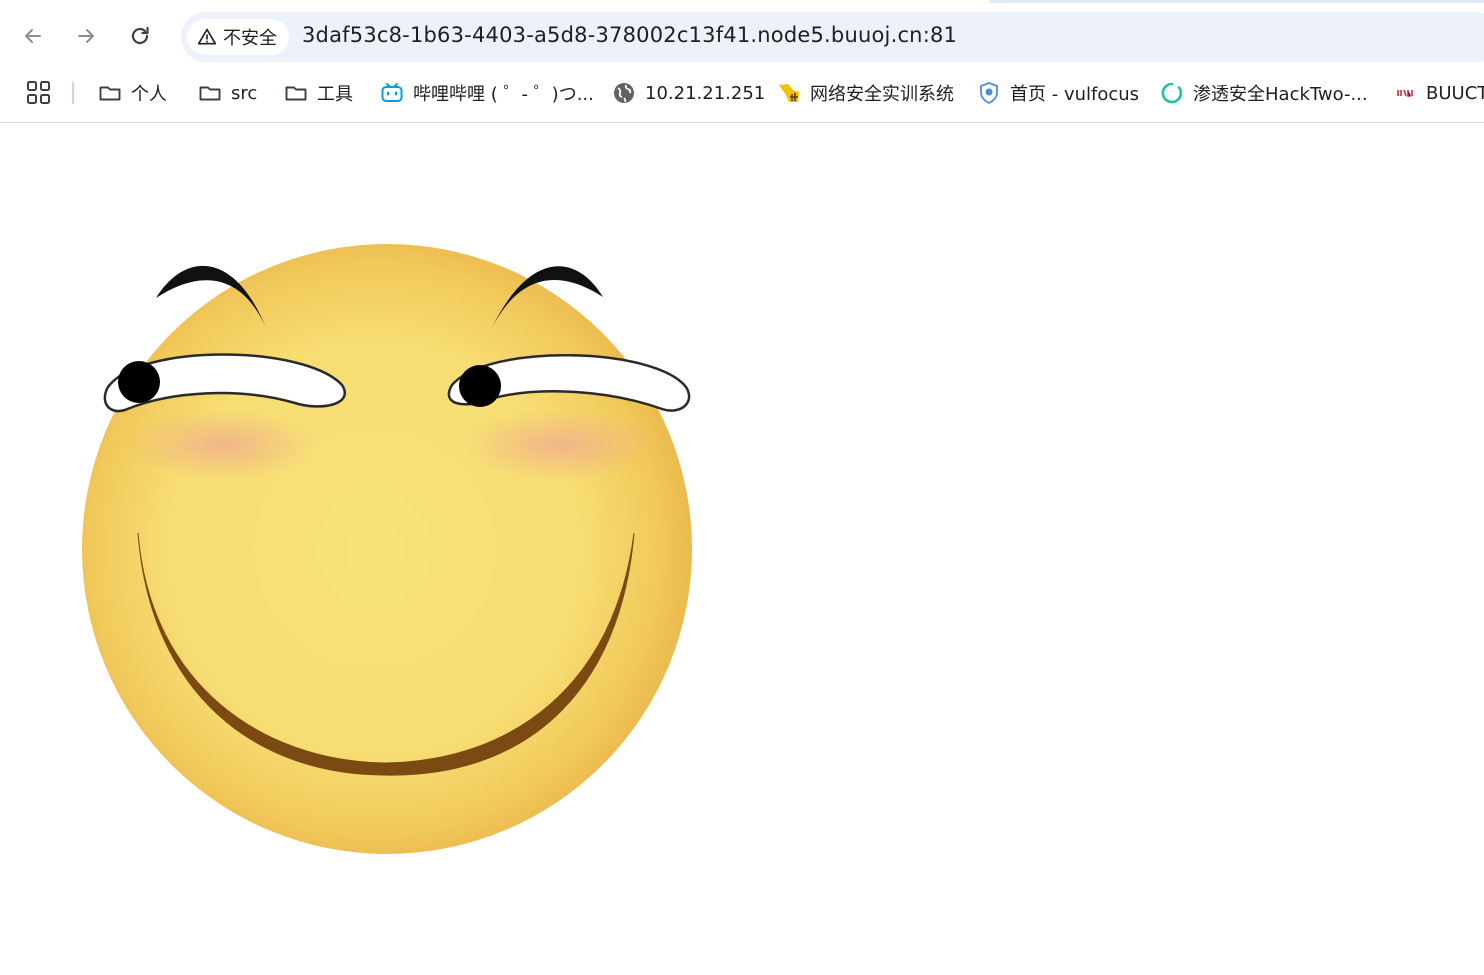  What do you see at coordinates (222, 445) in the screenshot?
I see `left-blush` at bounding box center [222, 445].